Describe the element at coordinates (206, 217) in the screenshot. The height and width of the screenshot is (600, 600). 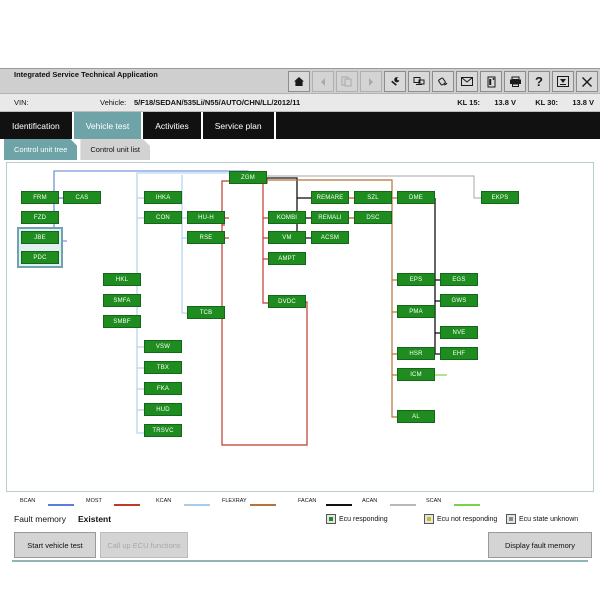
I see `ecu-node-hu-h: HU-H` at that location.